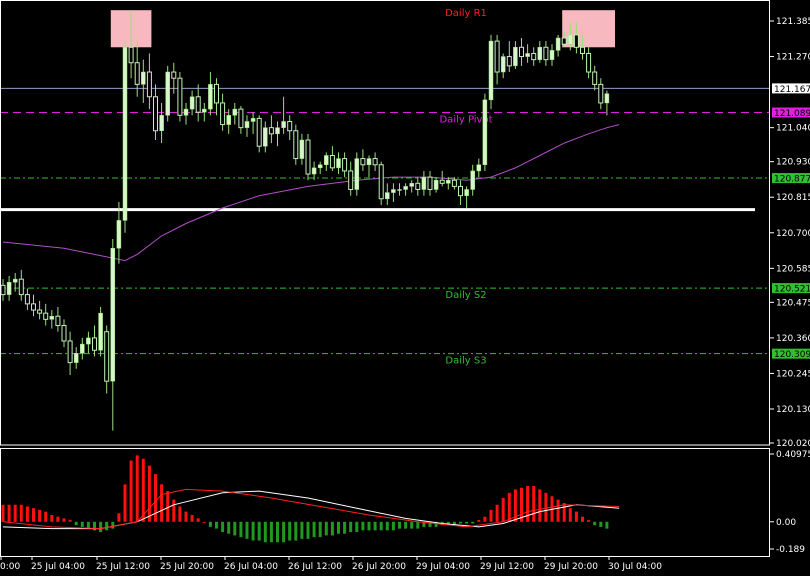 Image resolution: width=810 pixels, height=576 pixels. What do you see at coordinates (10, 567) in the screenshot?
I see `time-tick-label: 0:00` at bounding box center [10, 567].